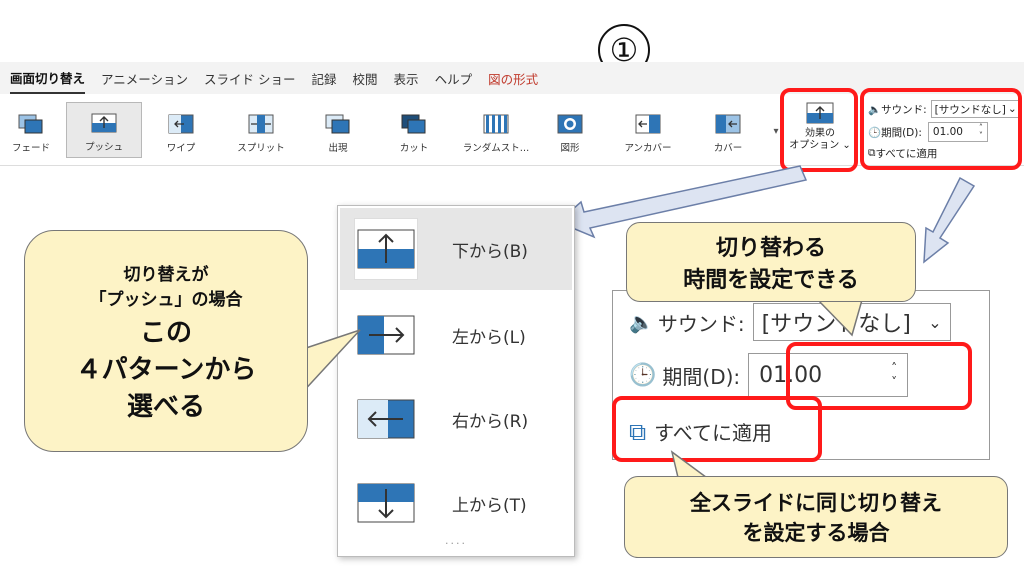 Image resolution: width=1024 pixels, height=576 pixels. I want to click on transition-shape: 図形, so click(570, 130).